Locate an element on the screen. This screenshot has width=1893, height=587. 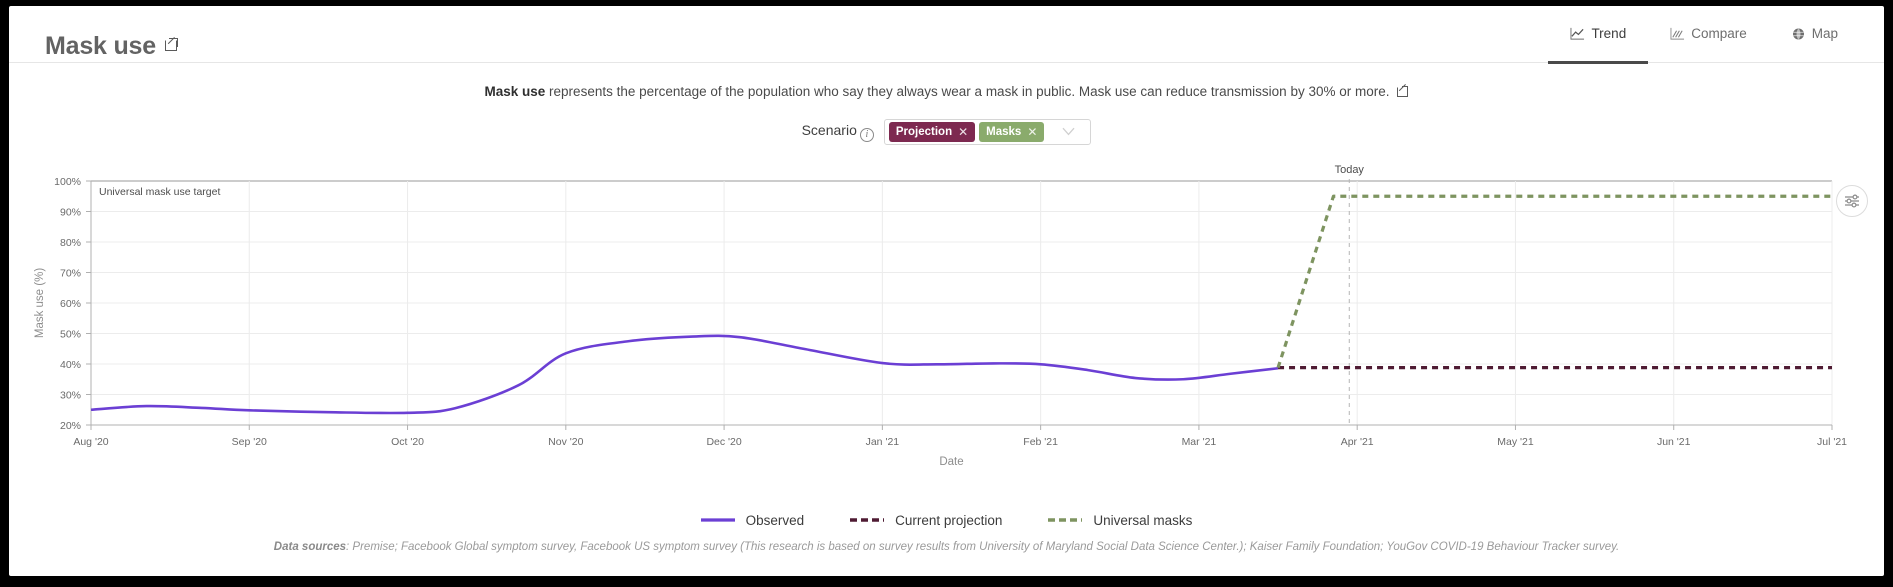
chart-settings-button is located at coordinates (1852, 200).